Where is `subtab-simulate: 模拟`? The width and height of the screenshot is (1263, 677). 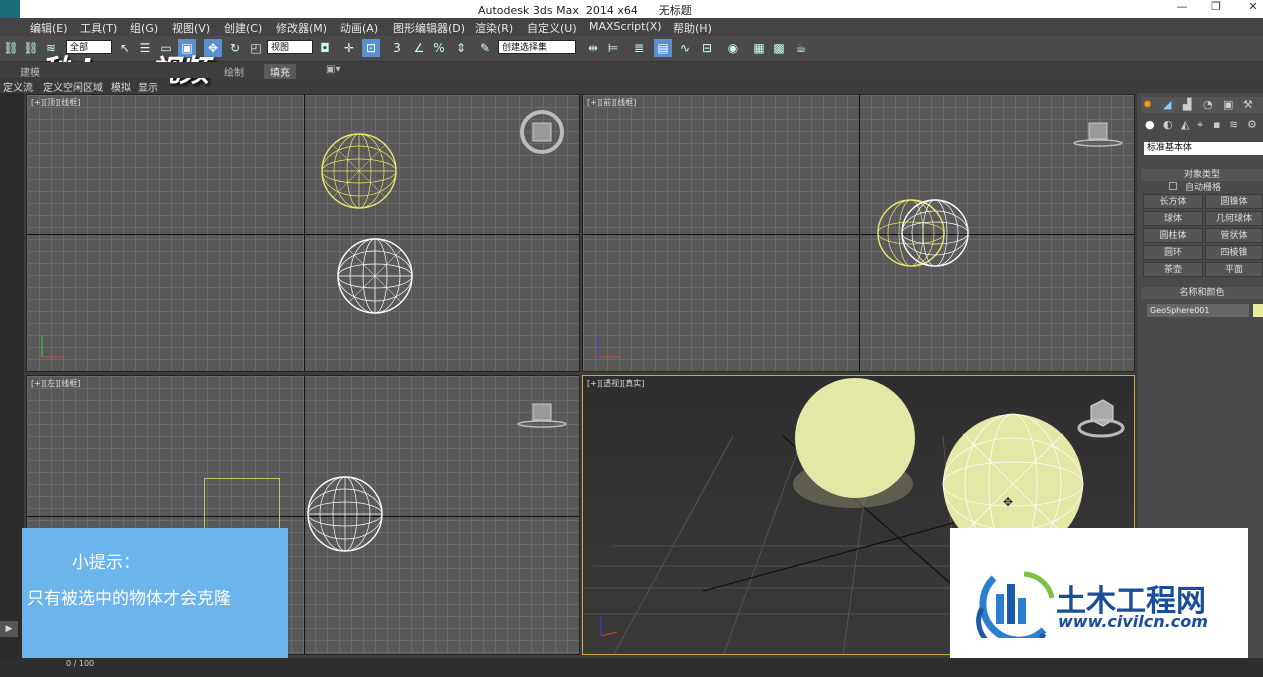
subtab-simulate: 模拟 is located at coordinates (121, 86).